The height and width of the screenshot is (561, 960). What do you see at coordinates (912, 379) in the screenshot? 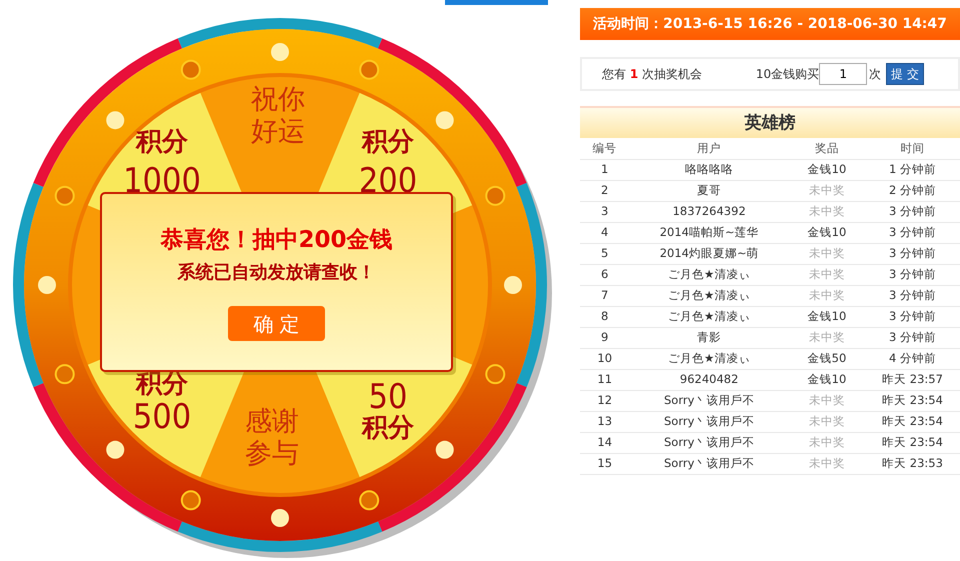
I see `table-cell: 昨天 23:57` at bounding box center [912, 379].